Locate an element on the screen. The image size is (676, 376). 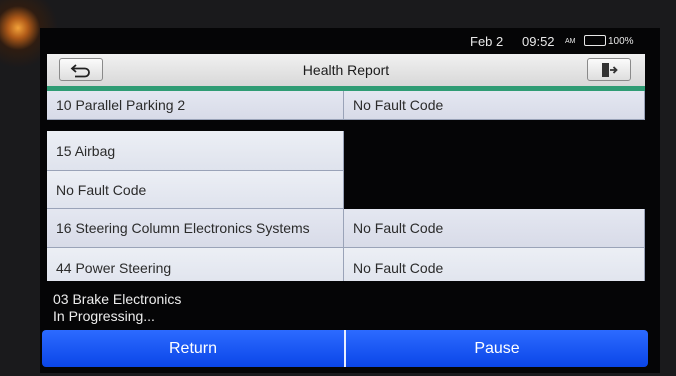
bottom-action-bar: Return Pause is located at coordinates (345, 348).